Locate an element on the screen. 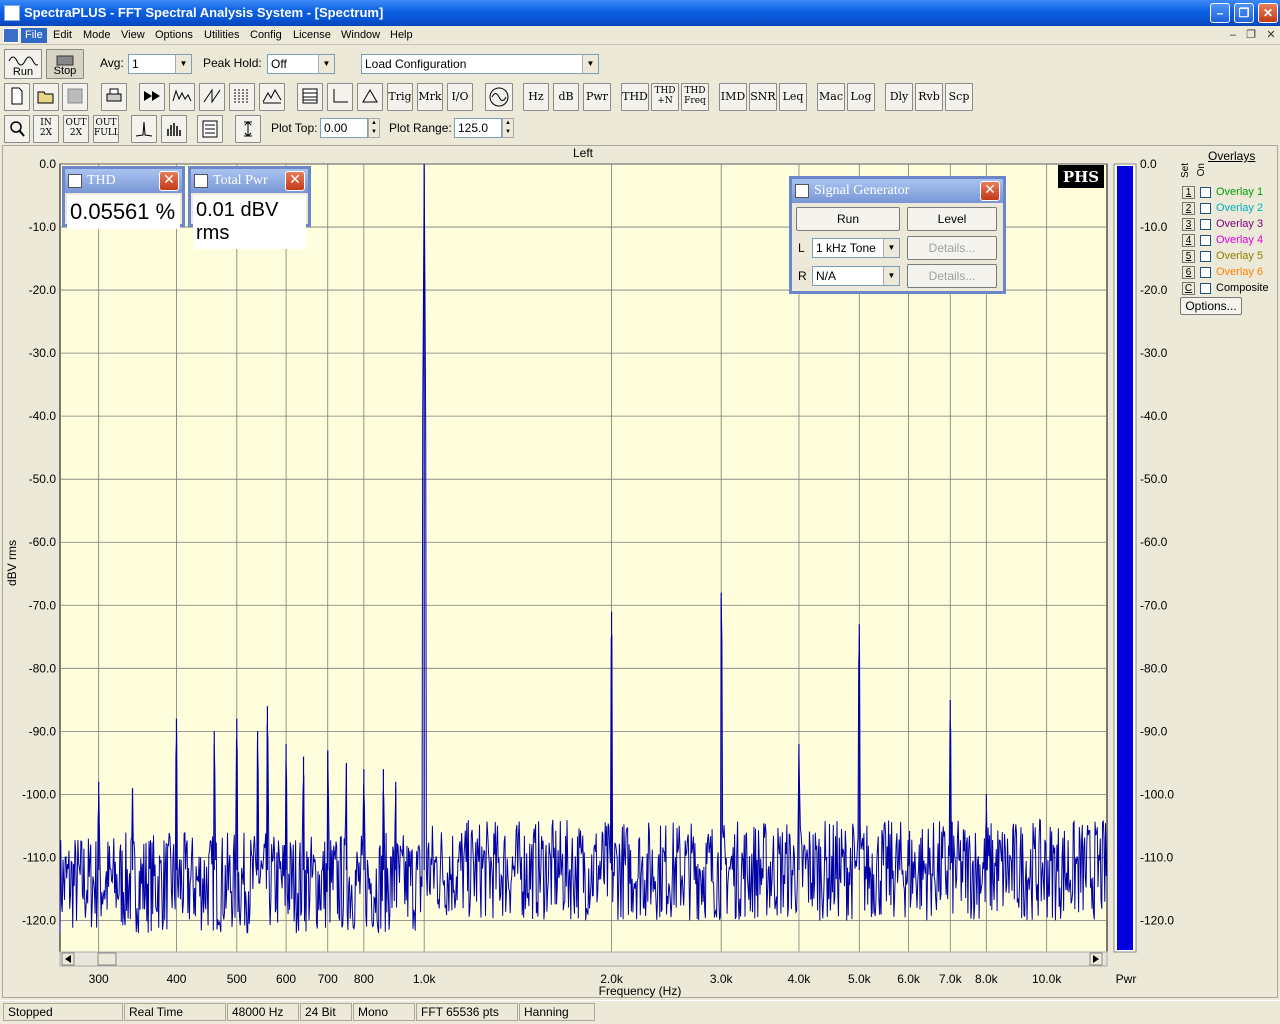 This screenshot has width=1280, height=1024. overlay-set-button: C is located at coordinates (1188, 288).